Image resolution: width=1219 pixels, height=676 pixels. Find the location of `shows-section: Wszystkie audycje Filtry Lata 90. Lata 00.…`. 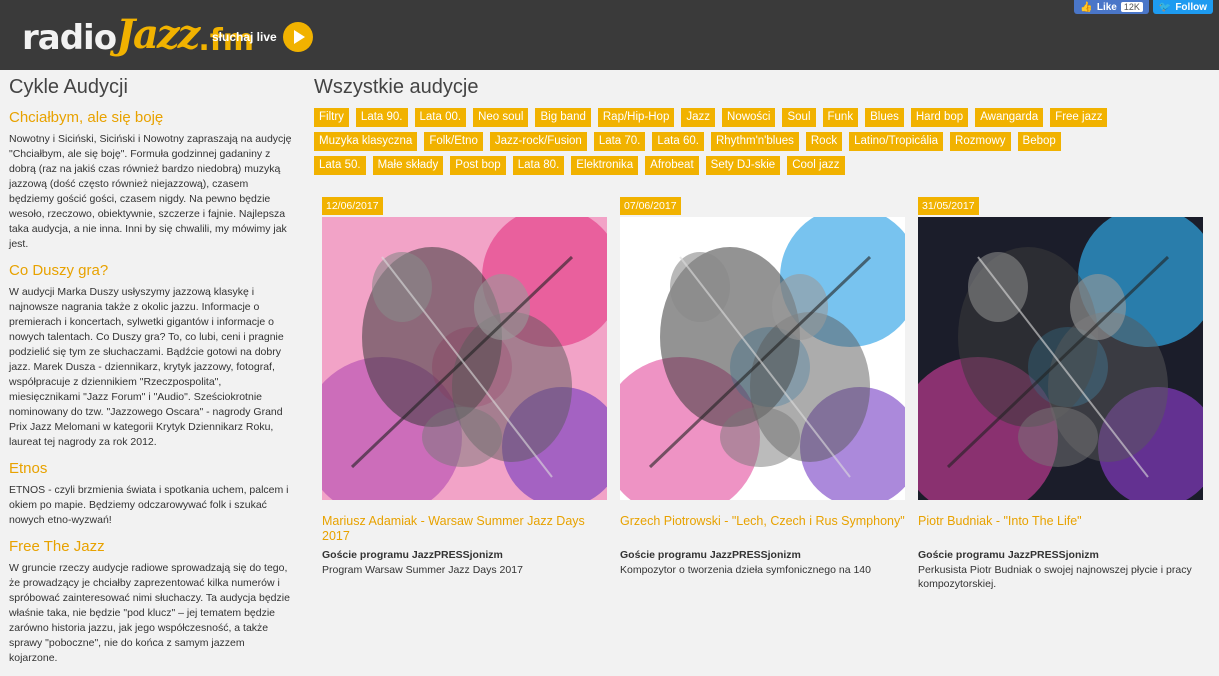

shows-section: Wszystkie audycje Filtry Lata 90. Lata 00.… is located at coordinates (764, 125).